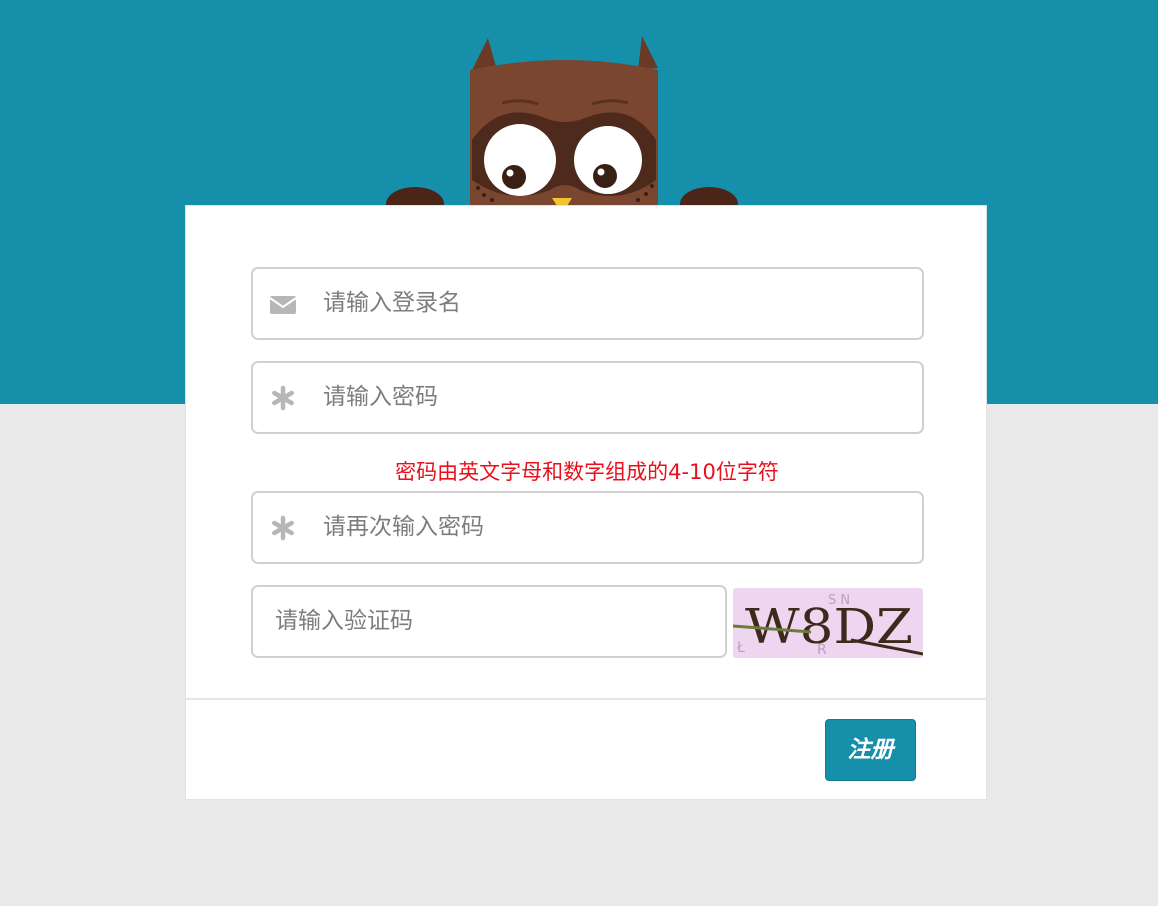  Describe the element at coordinates (828, 623) in the screenshot. I see `captcha-image: S N R Ł W8DZ` at that location.